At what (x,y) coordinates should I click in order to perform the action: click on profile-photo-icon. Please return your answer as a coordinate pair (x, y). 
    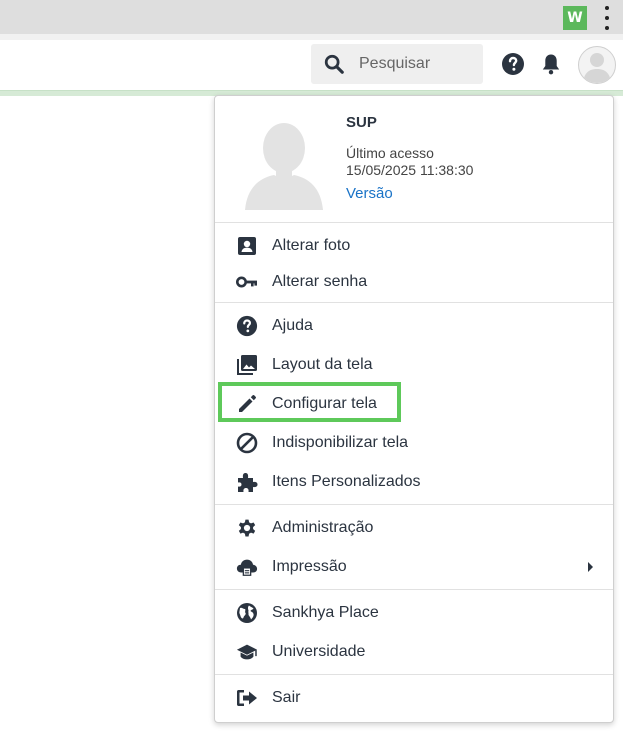
    Looking at the image, I should click on (284, 166).